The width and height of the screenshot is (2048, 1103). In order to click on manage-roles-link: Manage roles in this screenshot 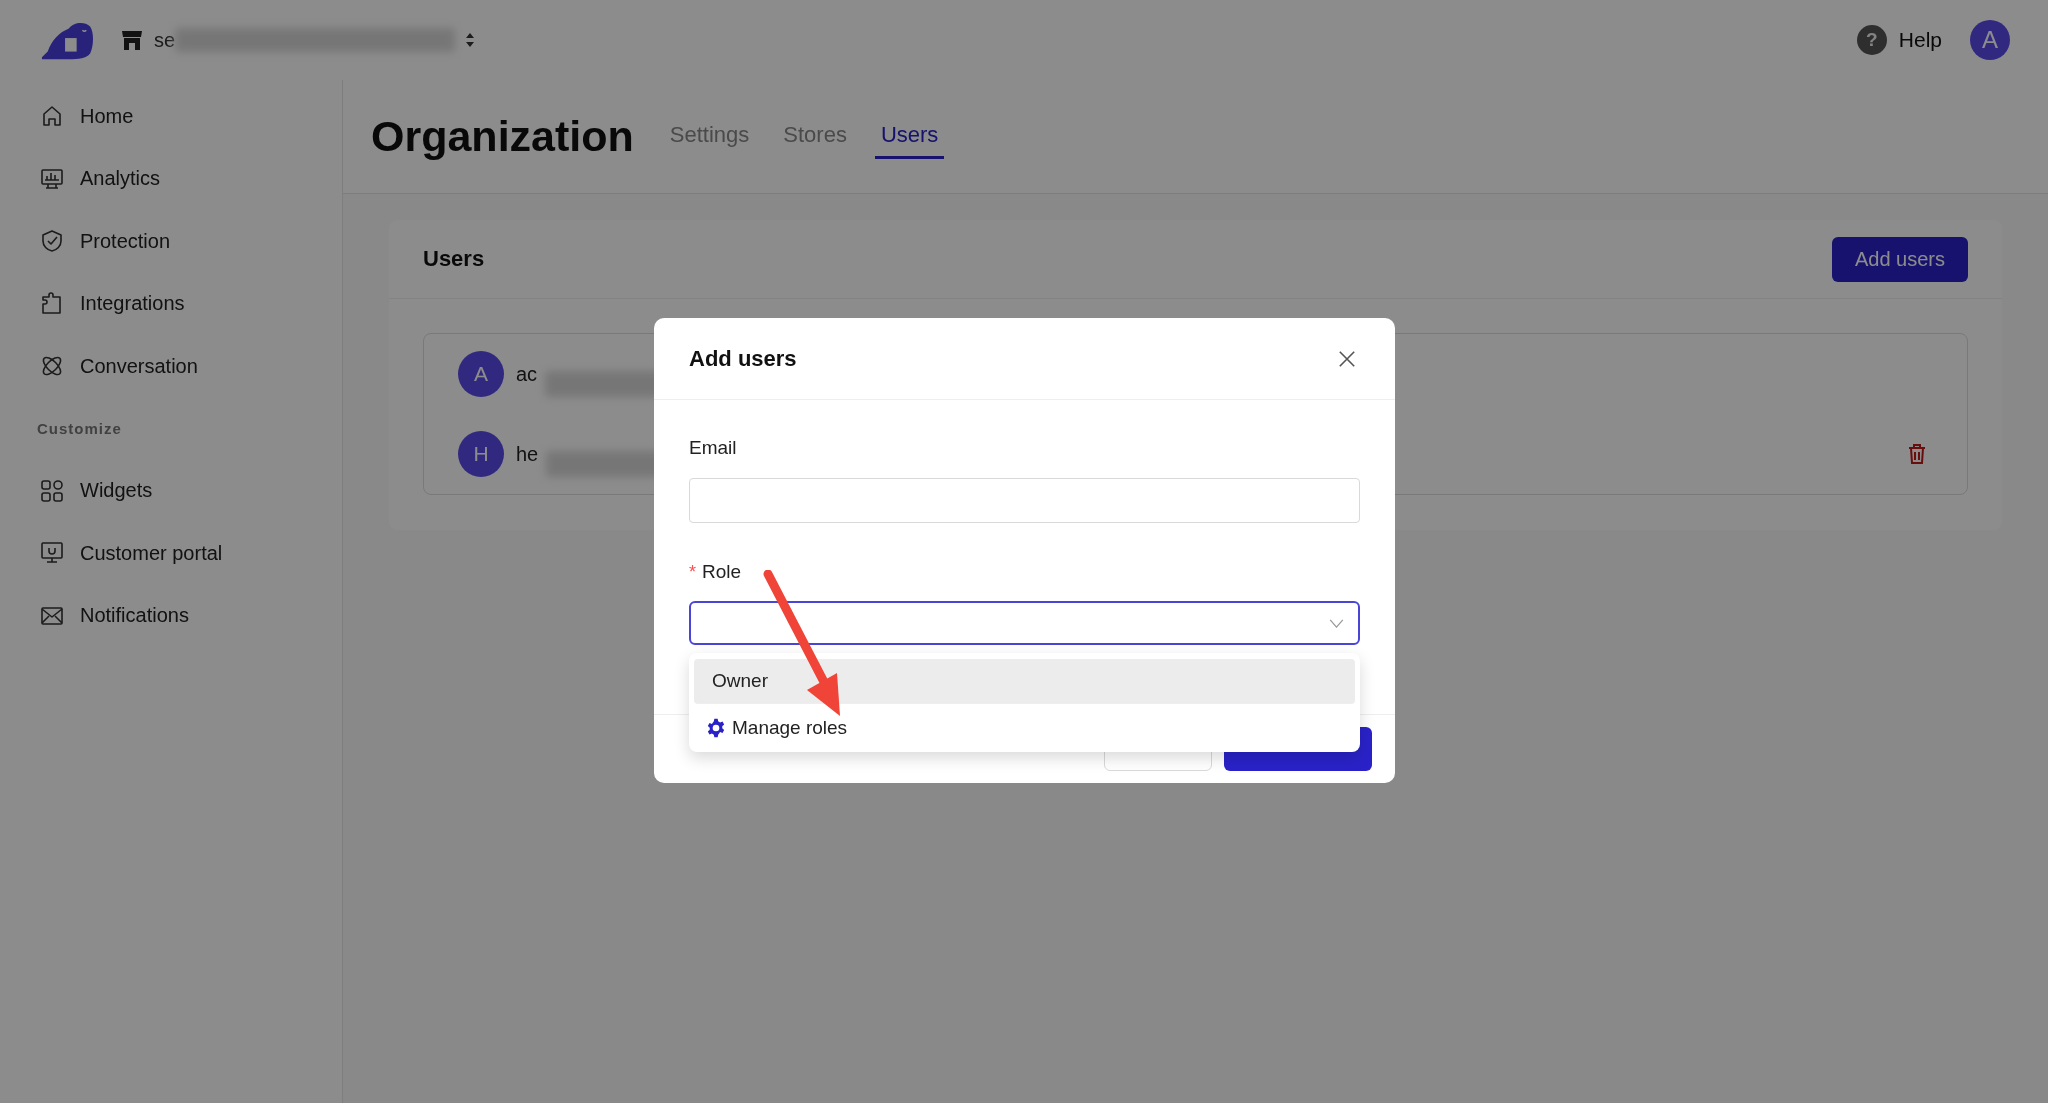, I will do `click(1024, 728)`.